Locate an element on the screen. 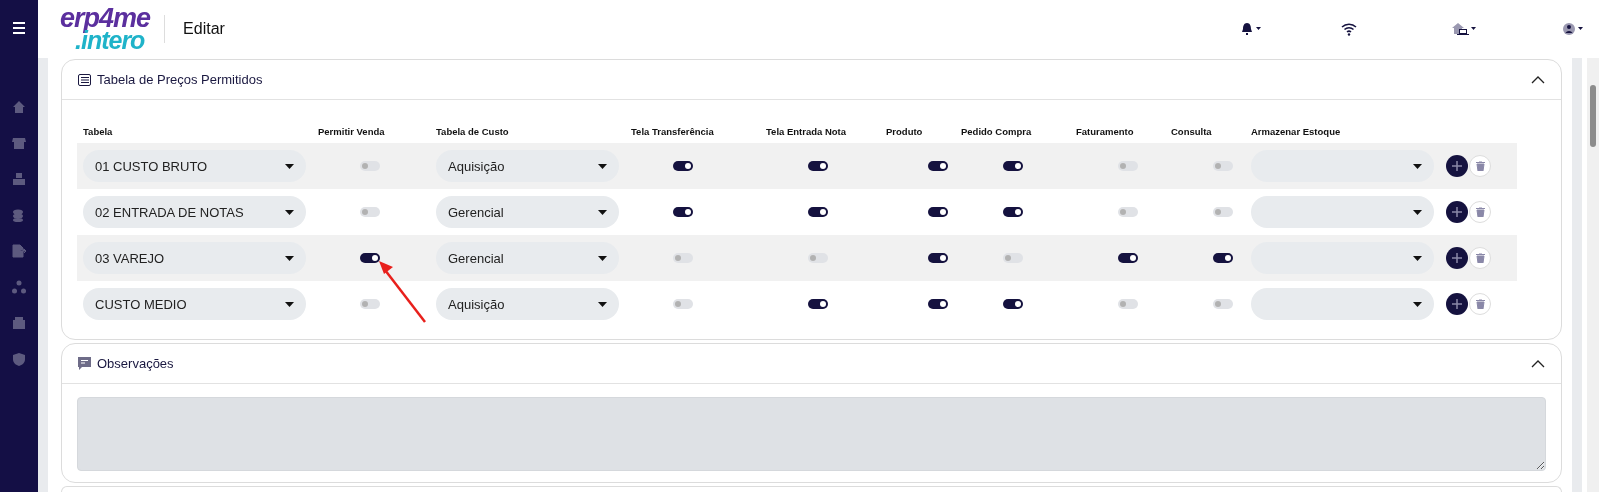 This screenshot has width=1599, height=492. page-title: Editar is located at coordinates (204, 29).